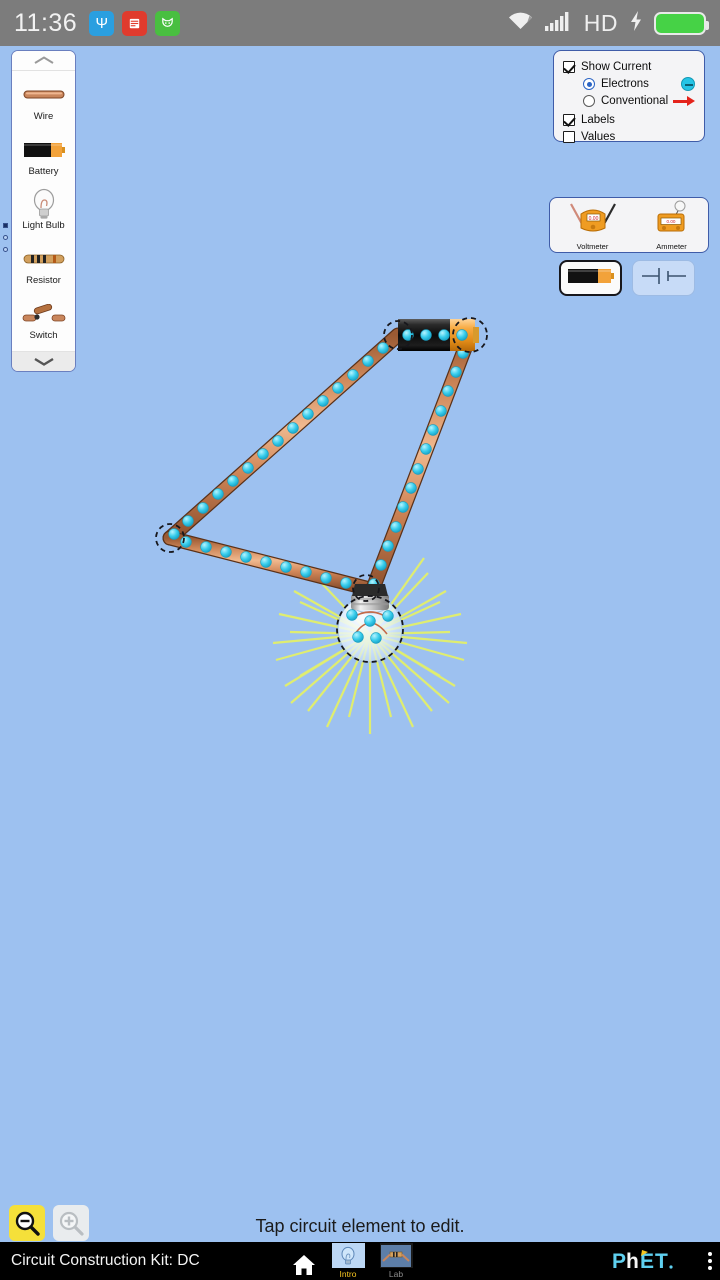 This screenshot has width=720, height=1280. Describe the element at coordinates (569, 136) in the screenshot. I see `values-checkbox` at that location.